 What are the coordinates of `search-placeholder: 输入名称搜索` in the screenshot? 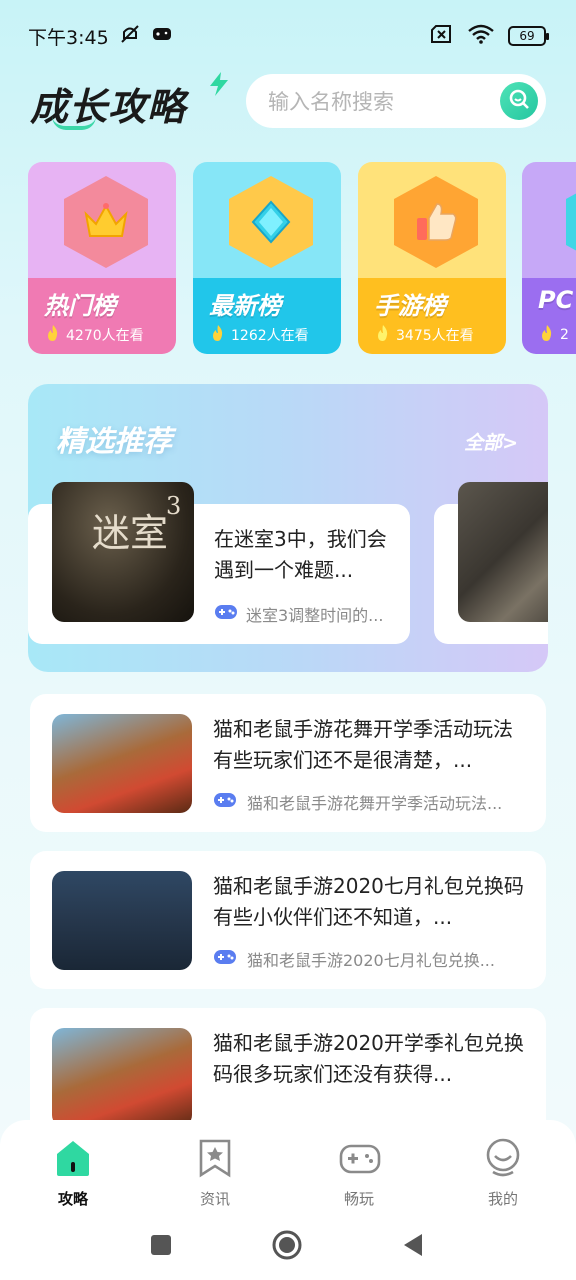 It's located at (331, 102).